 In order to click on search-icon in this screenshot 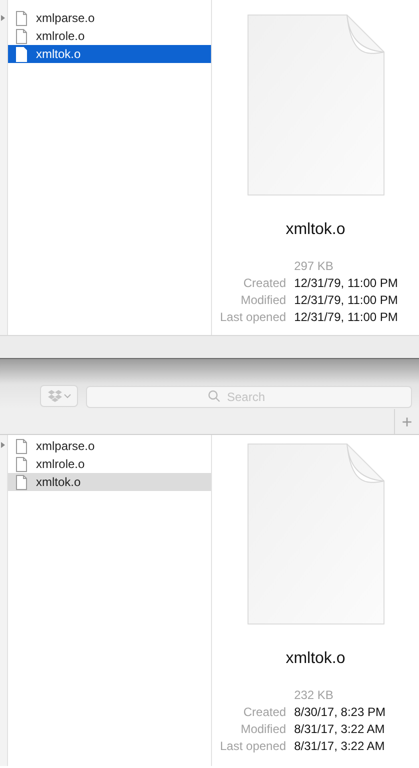, I will do `click(214, 396)`.